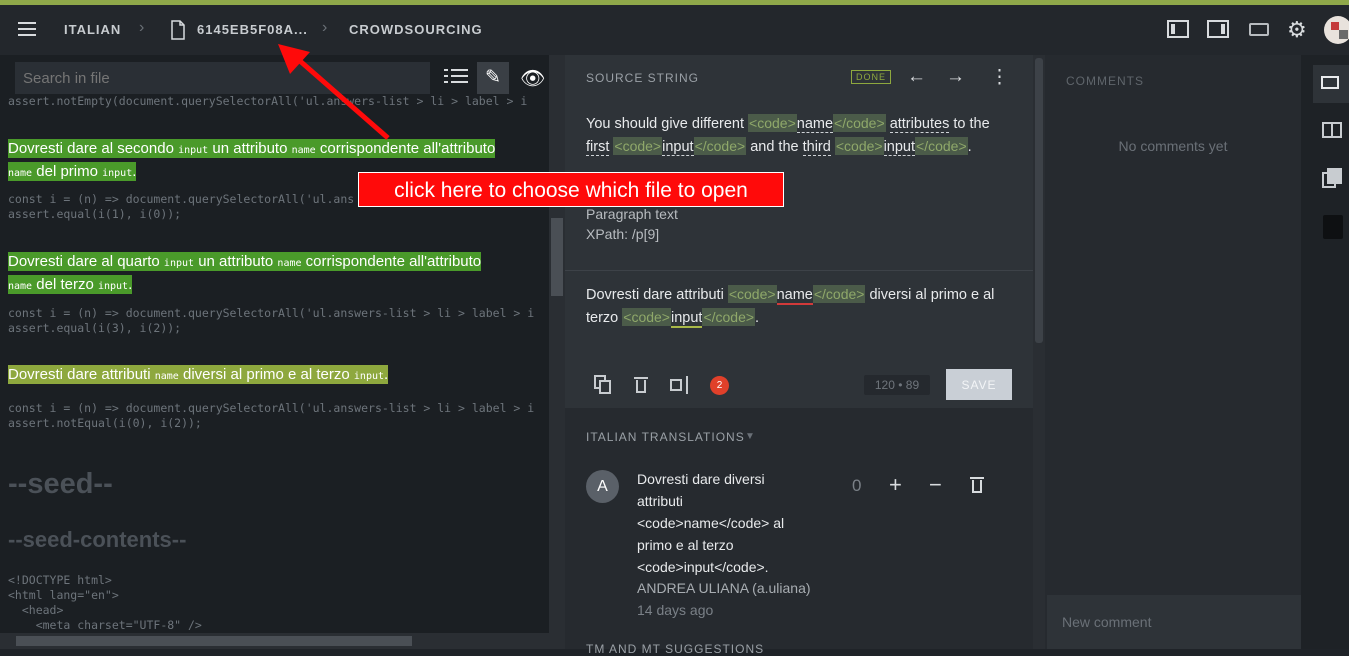 Image resolution: width=1349 pixels, height=656 pixels. What do you see at coordinates (1218, 29) in the screenshot?
I see `right-panel-toggle-icon` at bounding box center [1218, 29].